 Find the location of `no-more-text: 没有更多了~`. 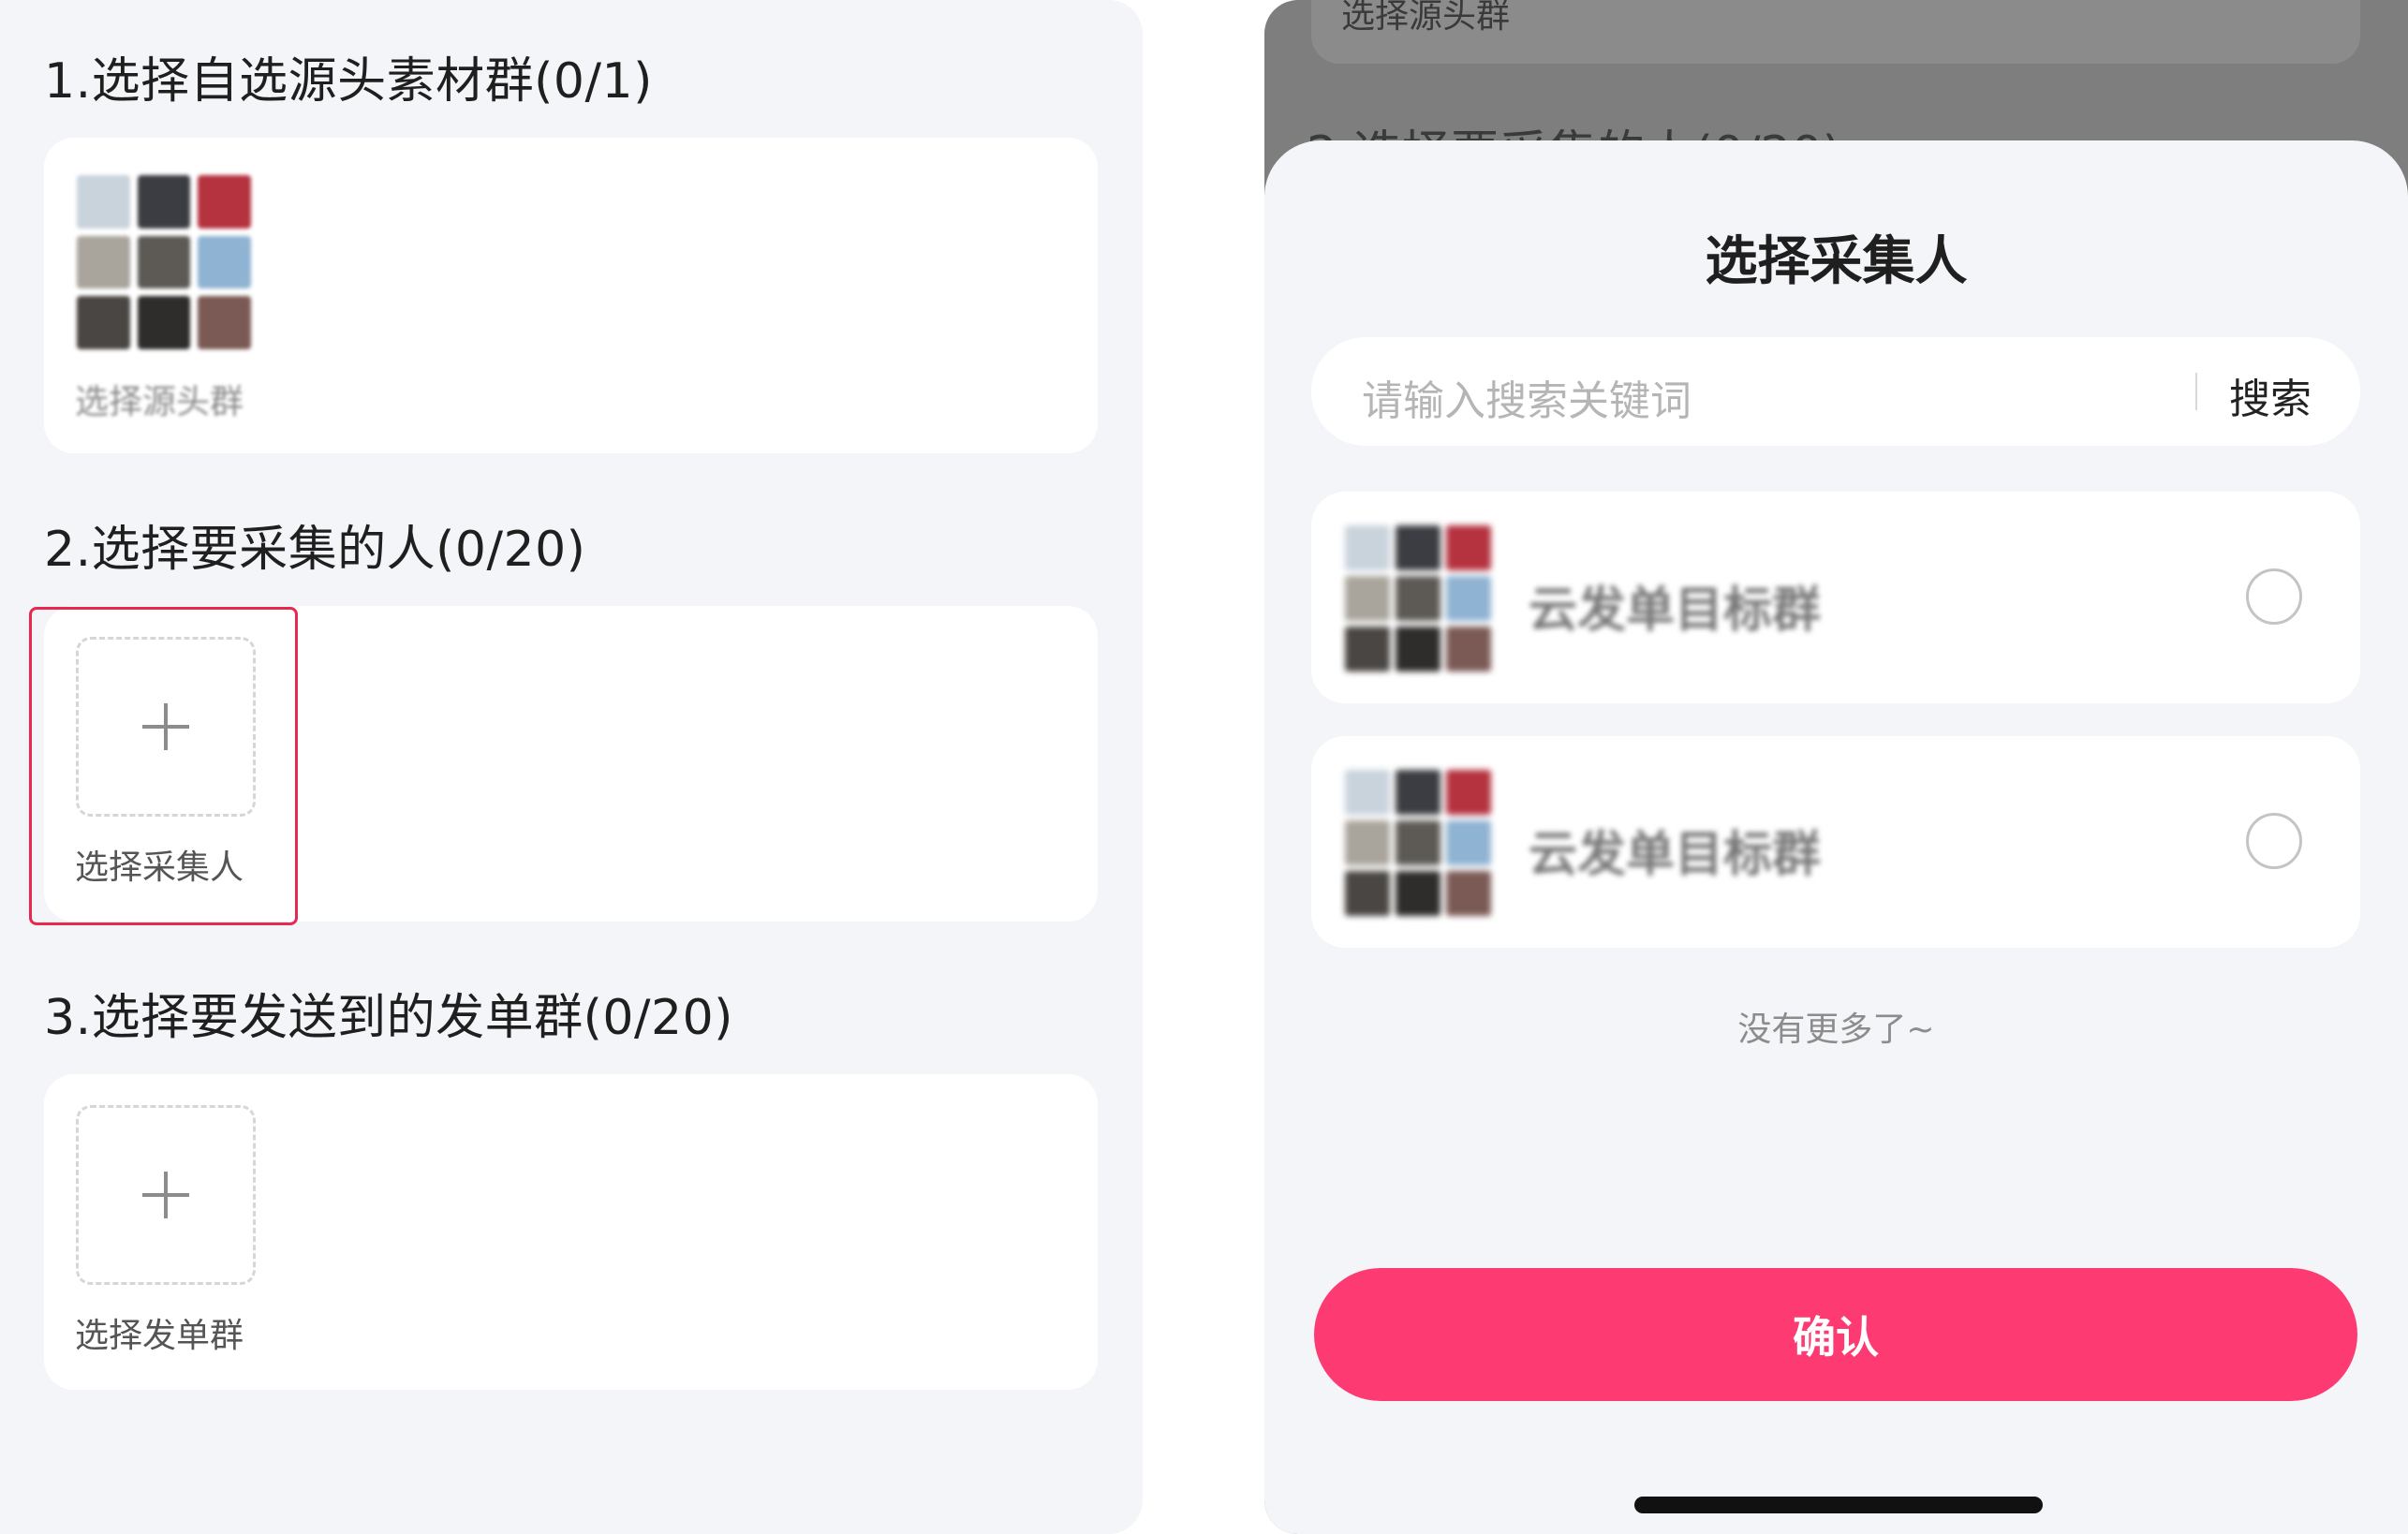

no-more-text: 没有更多了~ is located at coordinates (1836, 1029).